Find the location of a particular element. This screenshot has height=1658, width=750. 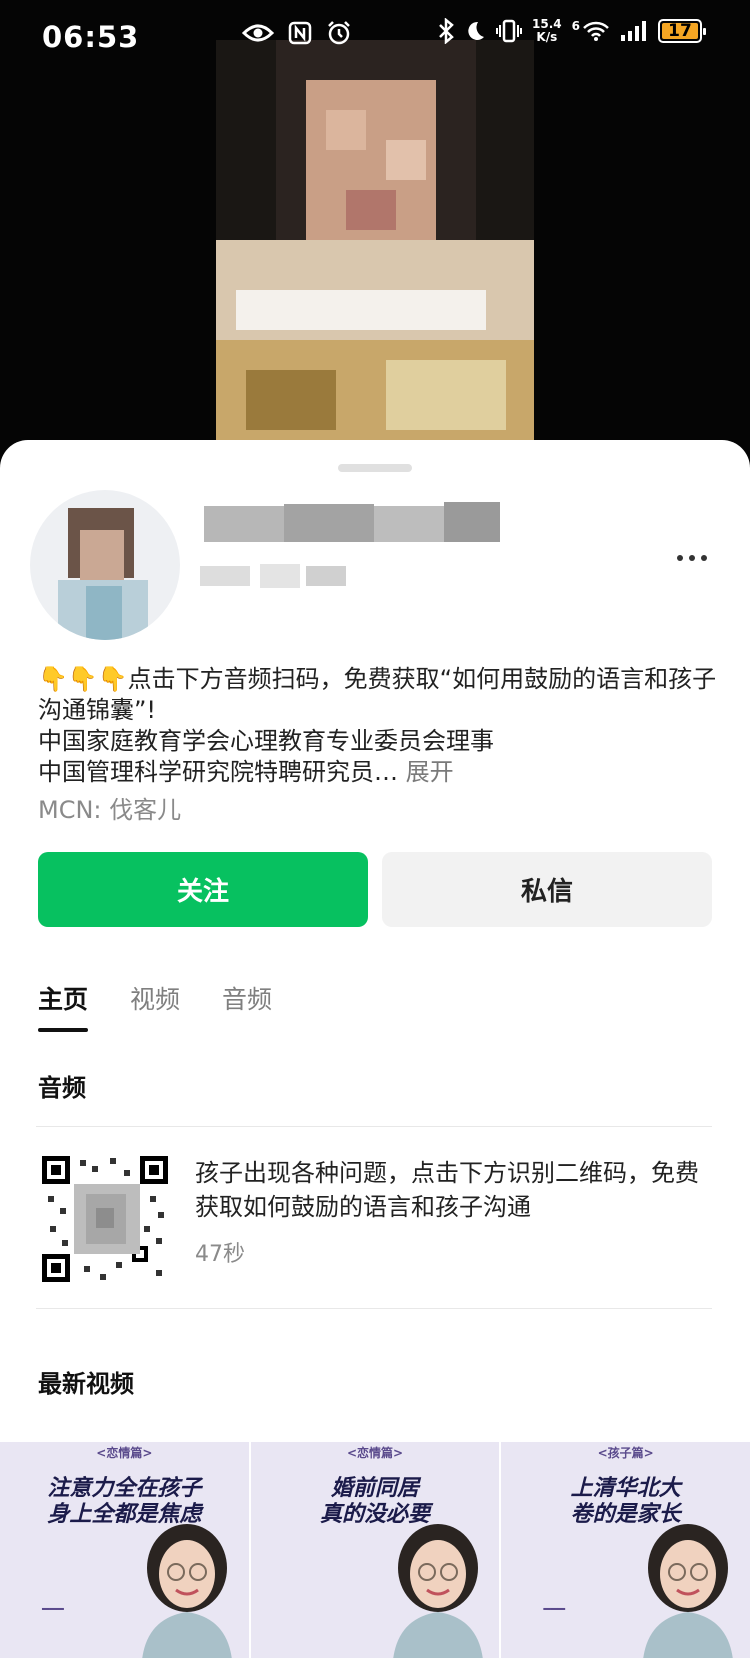

video-thumbnail: <恋情篇> 注意力全在孩子 身上全都是焦虑 ━━━ is located at coordinates (124, 1550).